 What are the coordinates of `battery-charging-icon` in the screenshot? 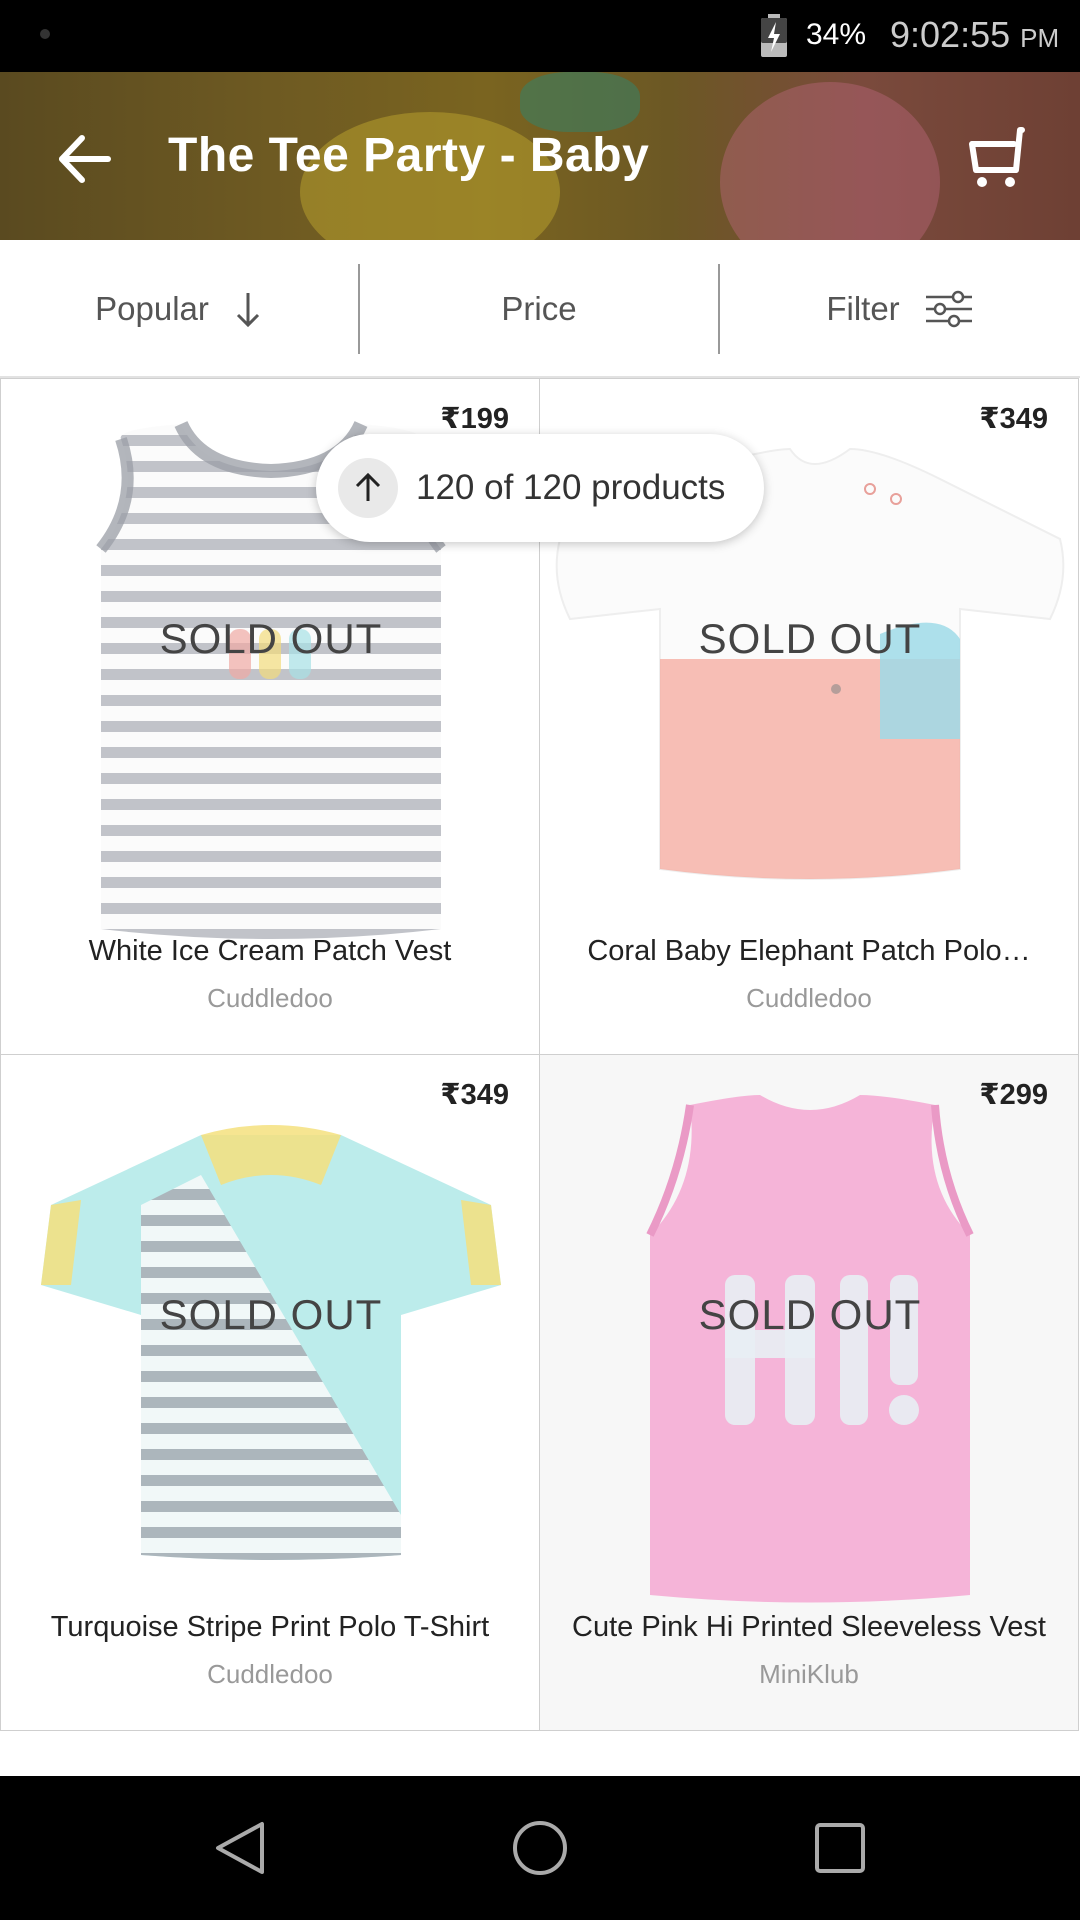 It's located at (774, 35).